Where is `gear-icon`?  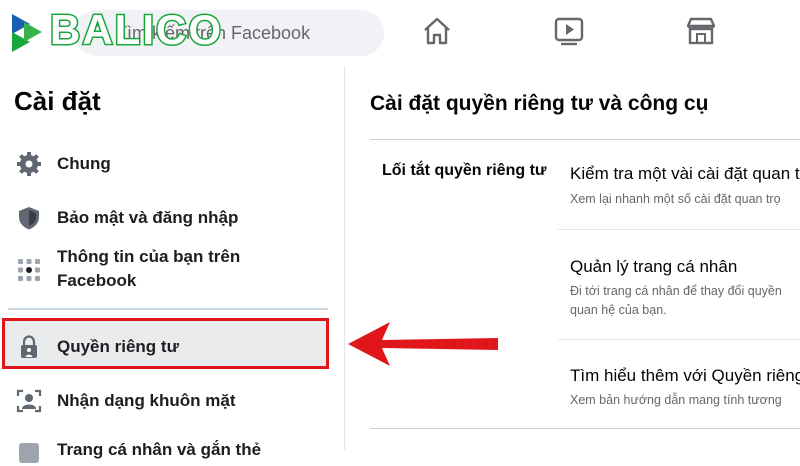 gear-icon is located at coordinates (29, 164).